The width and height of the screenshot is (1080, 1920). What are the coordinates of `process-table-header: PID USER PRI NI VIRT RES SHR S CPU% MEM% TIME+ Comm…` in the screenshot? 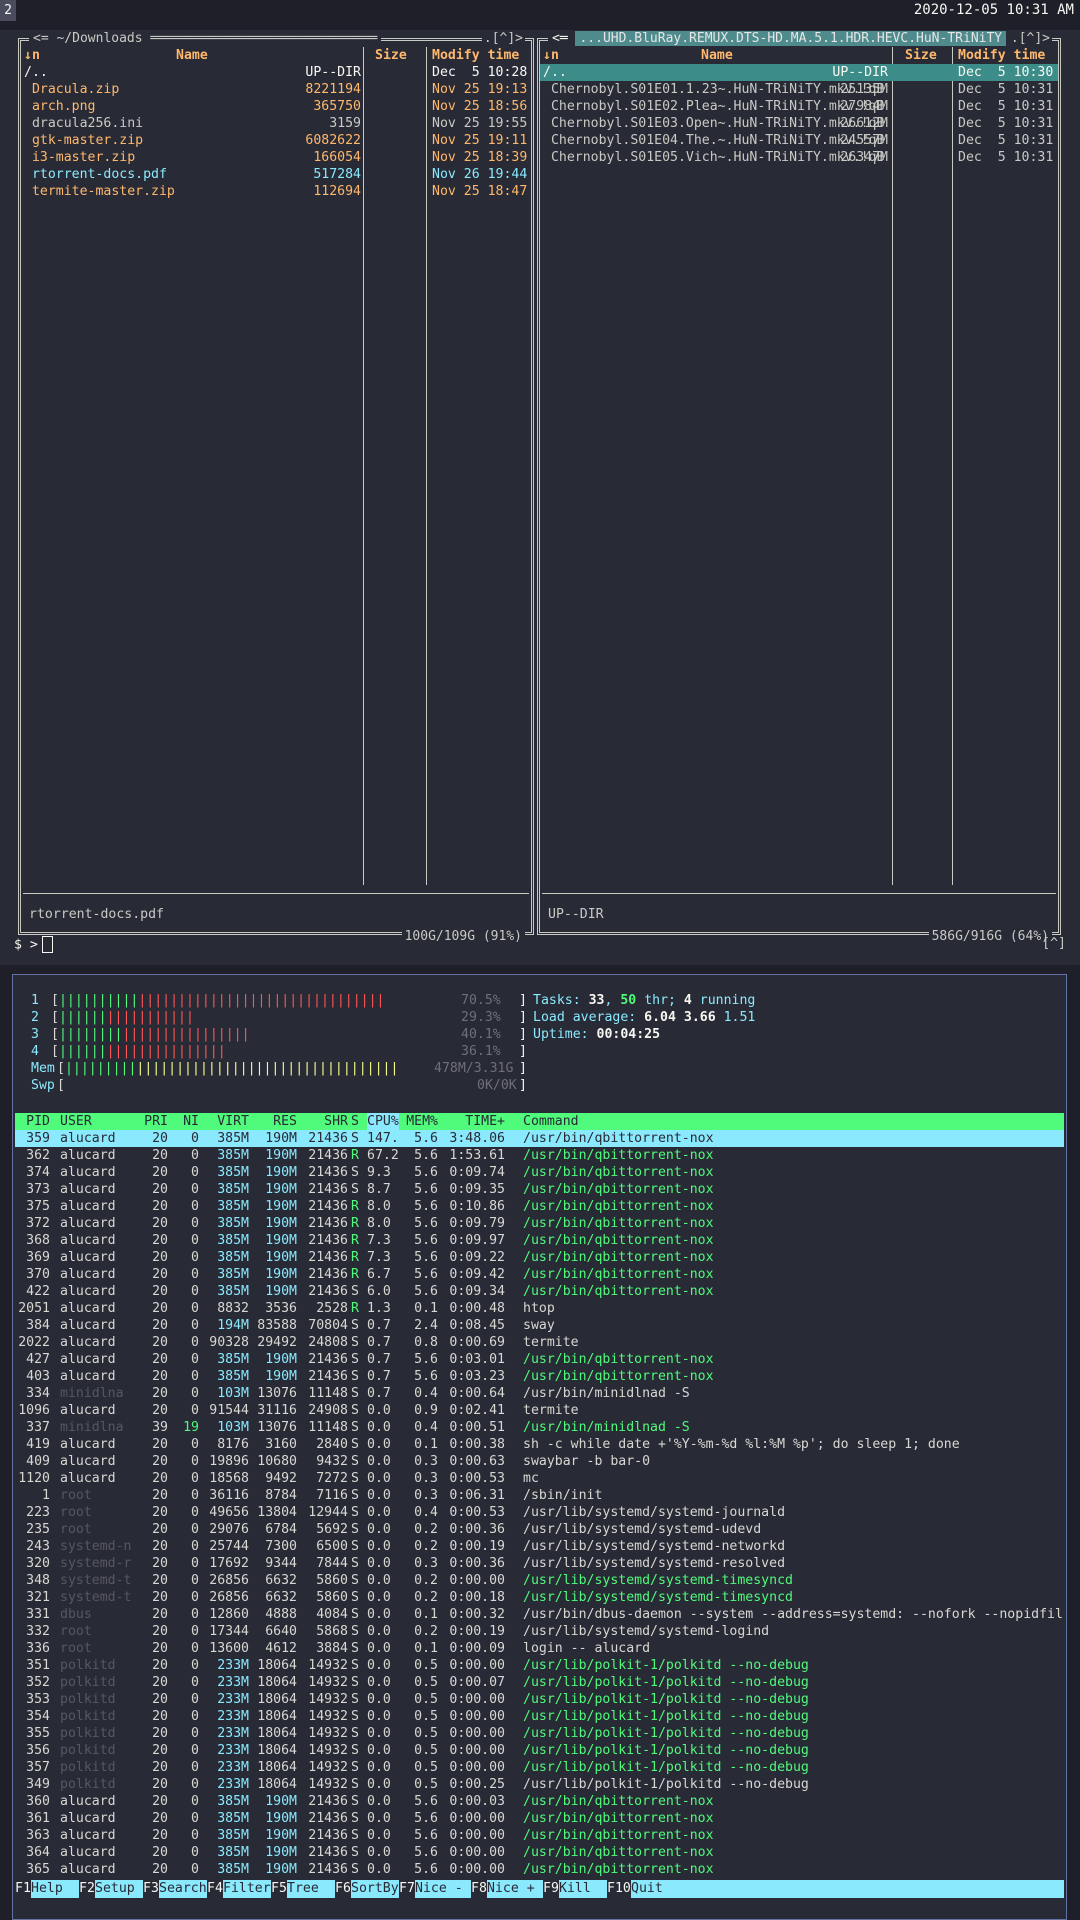 It's located at (539, 1121).